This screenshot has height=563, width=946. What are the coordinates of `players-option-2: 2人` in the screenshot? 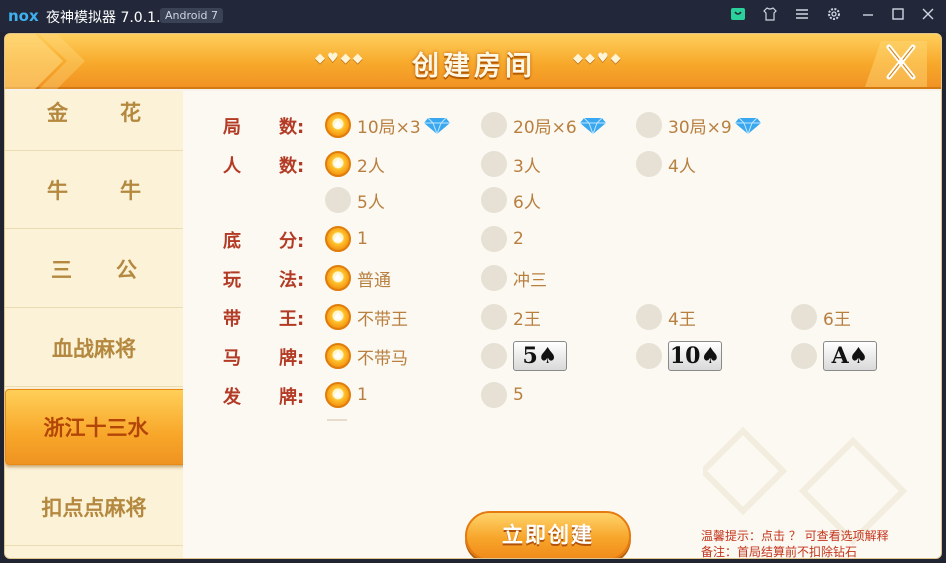 It's located at (355, 164).